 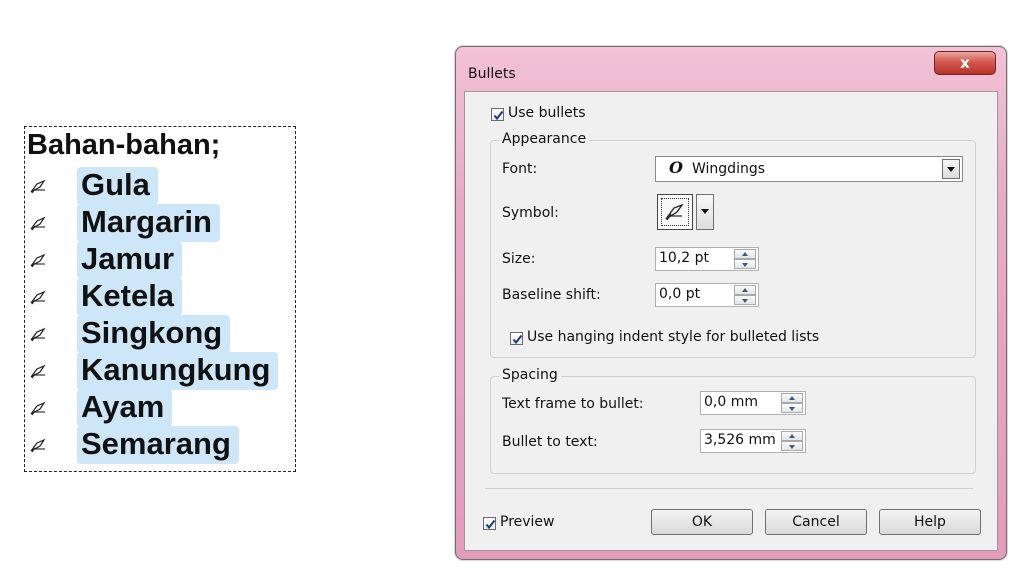 I want to click on list-item-text: Semarang, so click(x=158, y=445).